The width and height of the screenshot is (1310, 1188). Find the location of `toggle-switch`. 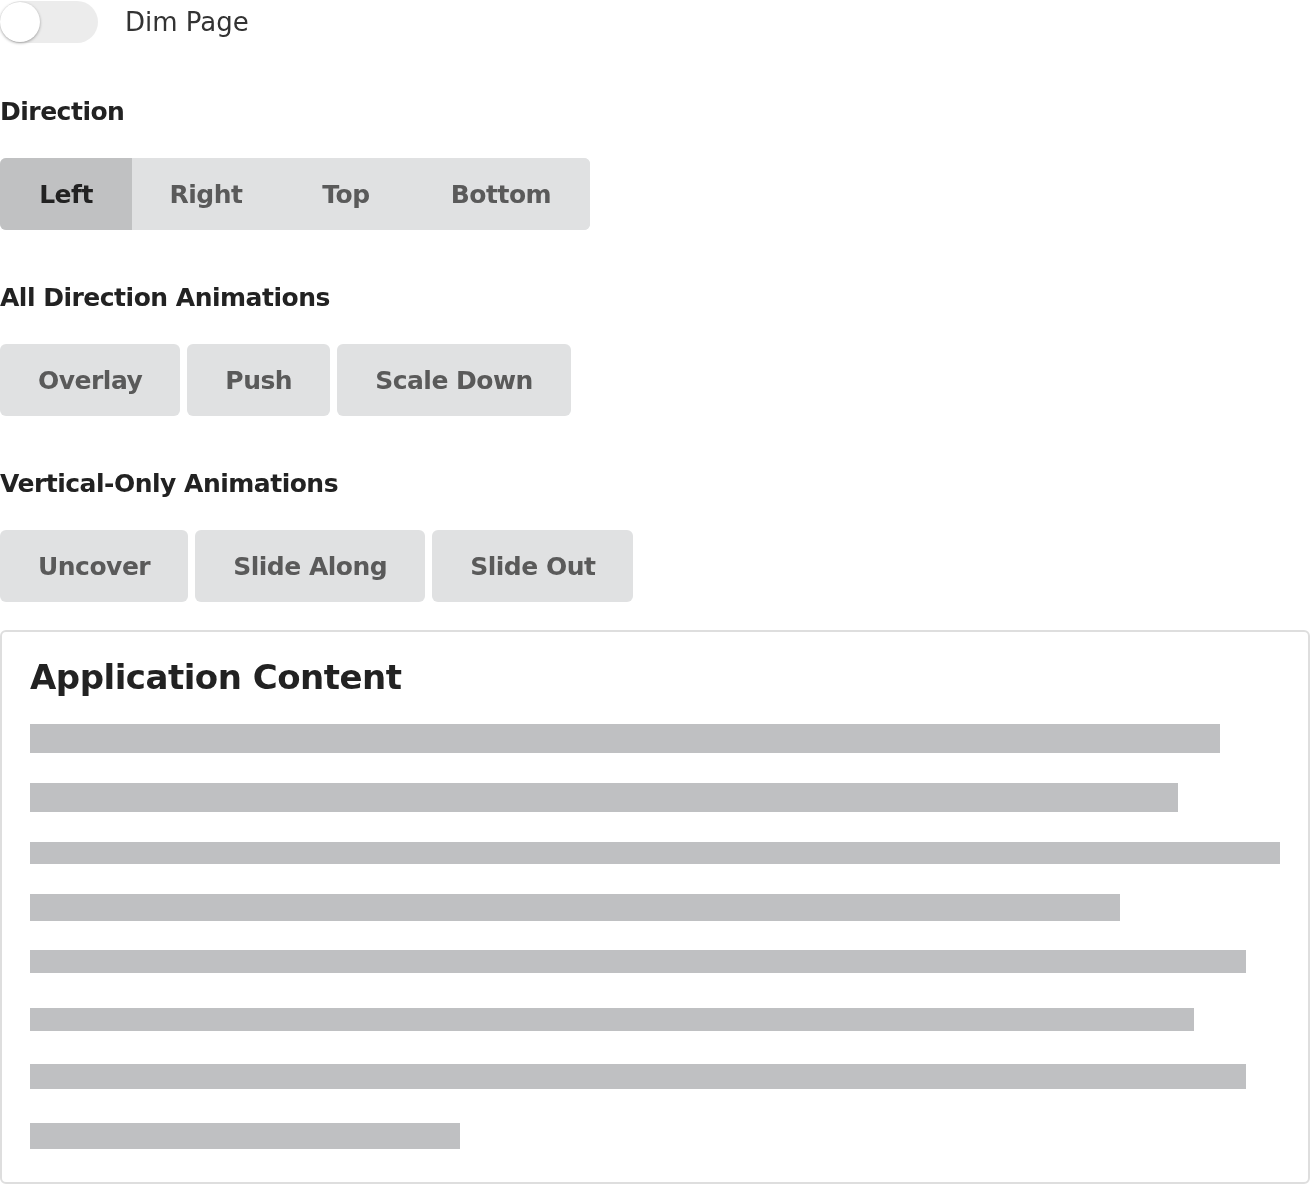

toggle-switch is located at coordinates (49, 22).